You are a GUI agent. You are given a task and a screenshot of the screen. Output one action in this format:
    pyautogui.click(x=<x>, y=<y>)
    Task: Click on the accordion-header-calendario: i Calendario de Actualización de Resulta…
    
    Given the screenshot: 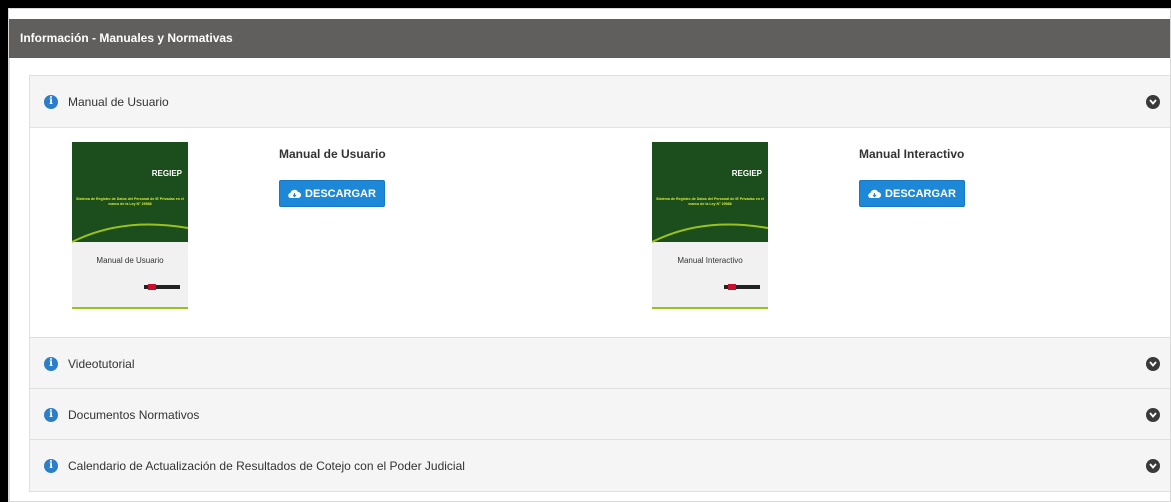 What is the action you would take?
    pyautogui.click(x=600, y=465)
    